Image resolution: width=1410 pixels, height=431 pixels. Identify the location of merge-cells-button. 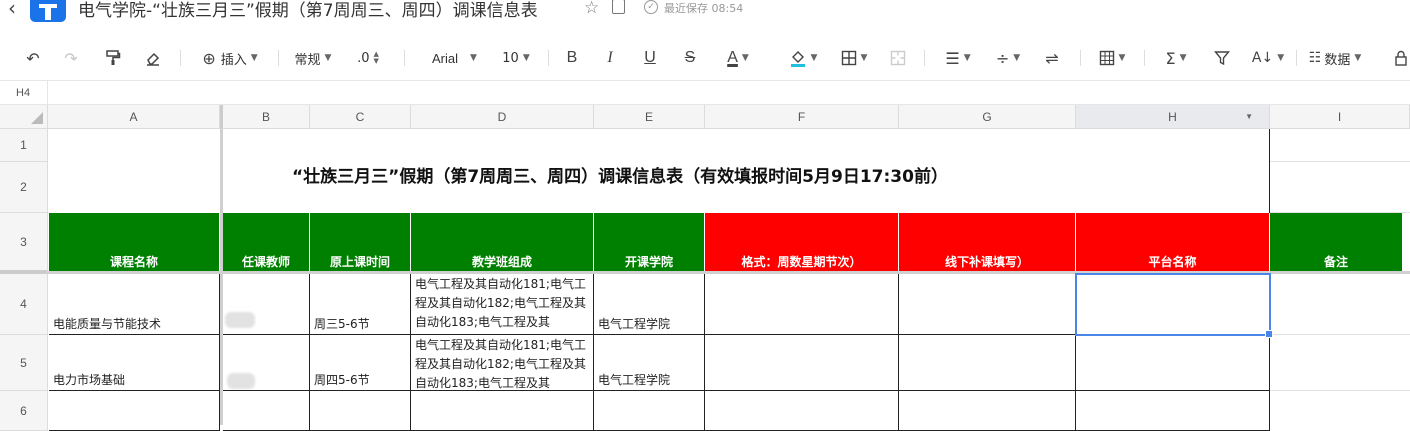
(898, 58).